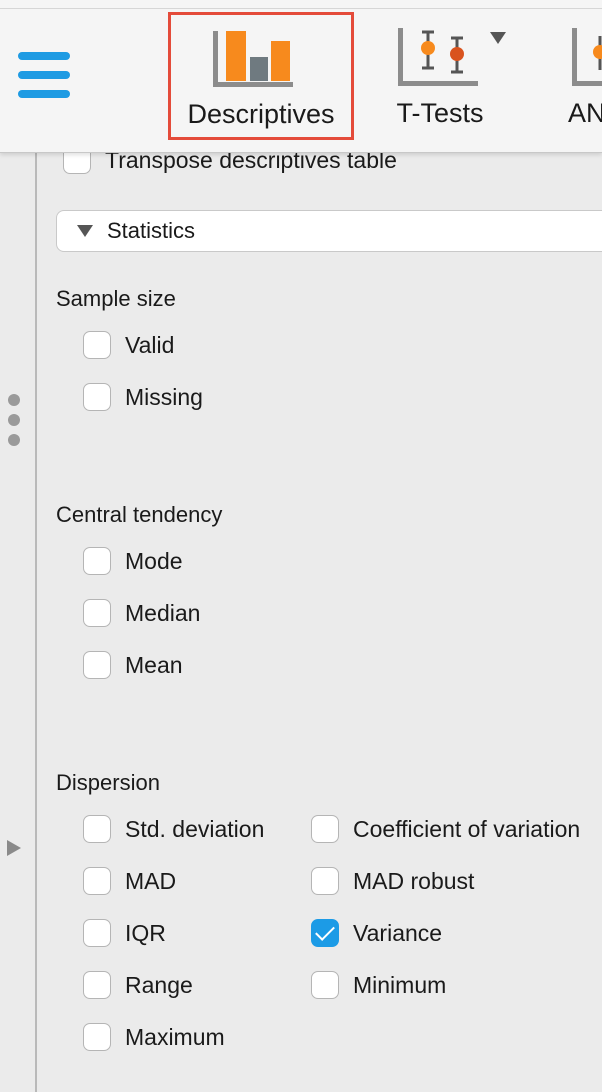 The width and height of the screenshot is (602, 1092). Describe the element at coordinates (398, 932) in the screenshot. I see `variance-label: Variance` at that location.